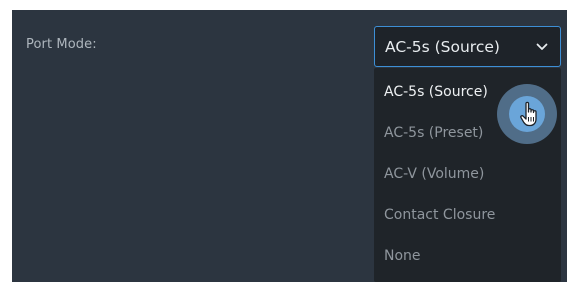  I want to click on port-mode-label: Port Mode:, so click(61, 44).